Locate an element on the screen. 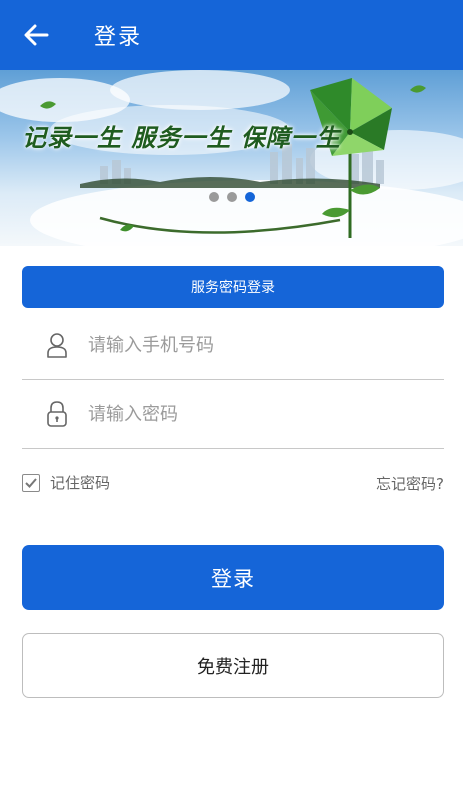  checkbox-checked-icon is located at coordinates (31, 482).